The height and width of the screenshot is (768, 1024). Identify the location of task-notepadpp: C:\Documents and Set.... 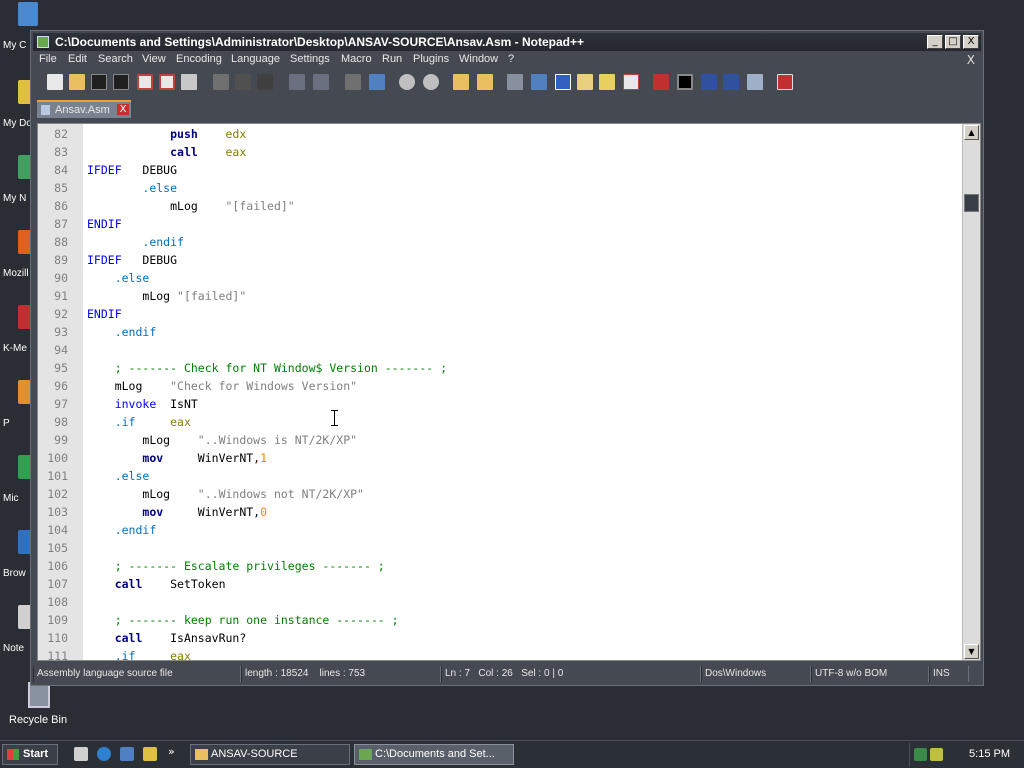
(434, 754).